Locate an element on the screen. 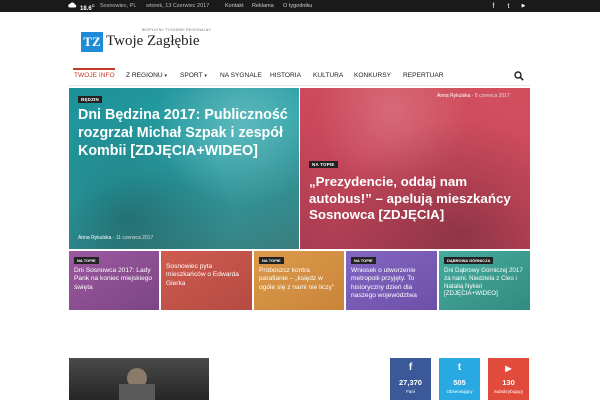 The image size is (600, 400). twitter-counter: t 505 Obserwujący is located at coordinates (459, 379).